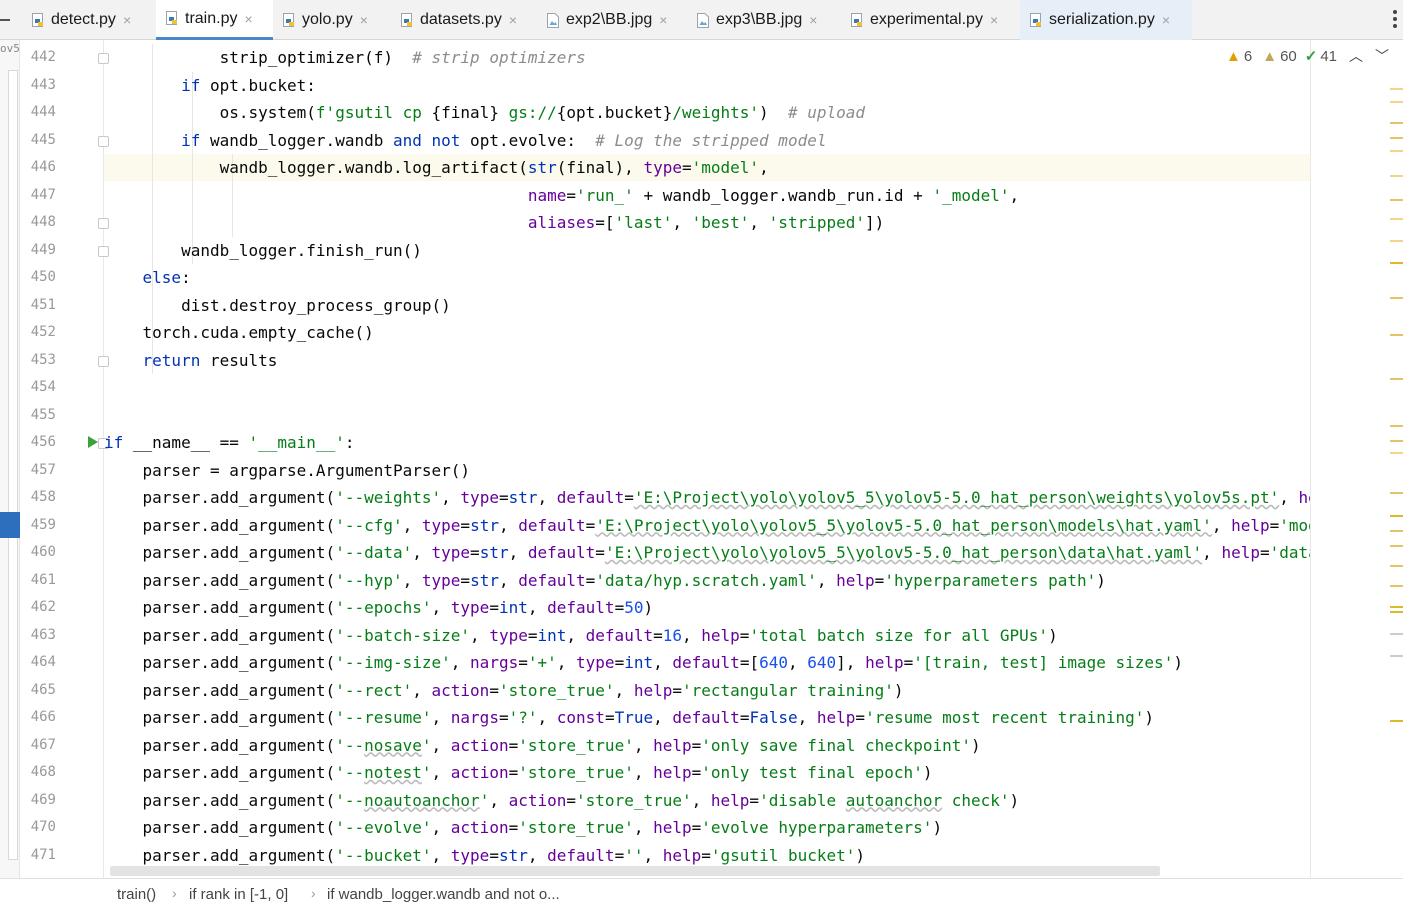 The width and height of the screenshot is (1403, 910). Describe the element at coordinates (210, 85) in the screenshot. I see `code-line: if opt.bucket:` at that location.